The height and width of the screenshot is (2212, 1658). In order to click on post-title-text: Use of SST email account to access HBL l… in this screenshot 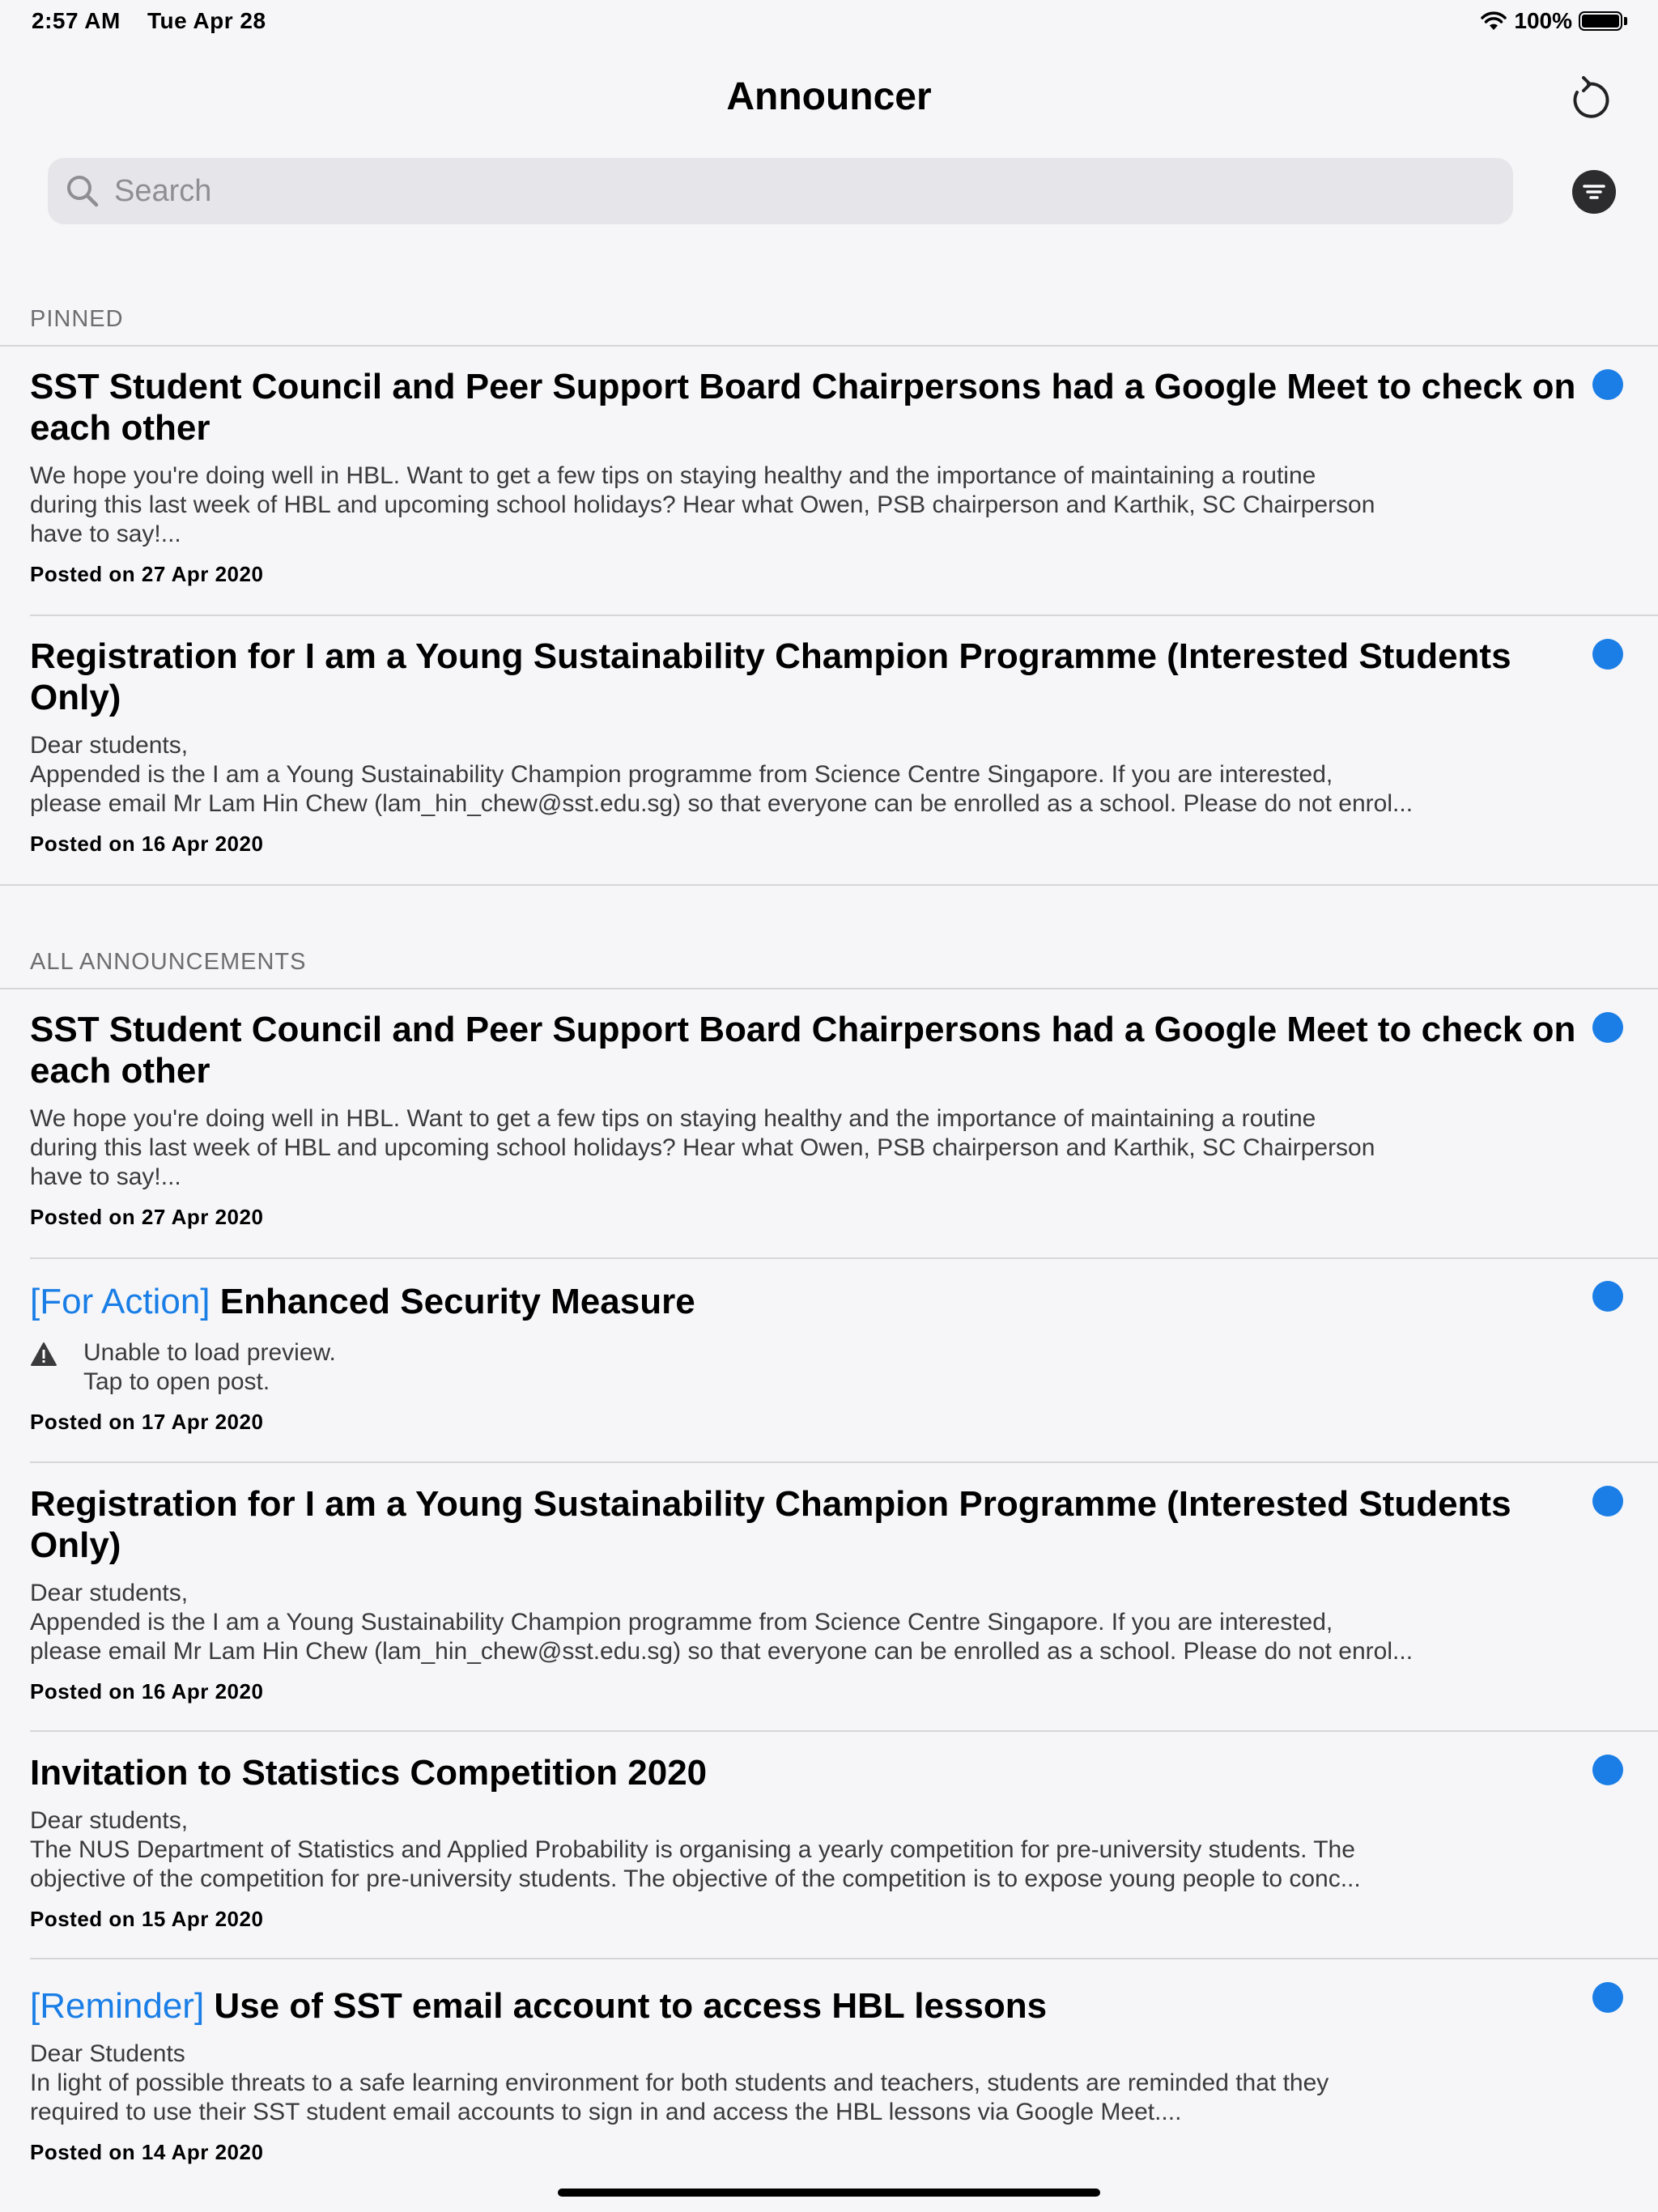, I will do `click(631, 2006)`.